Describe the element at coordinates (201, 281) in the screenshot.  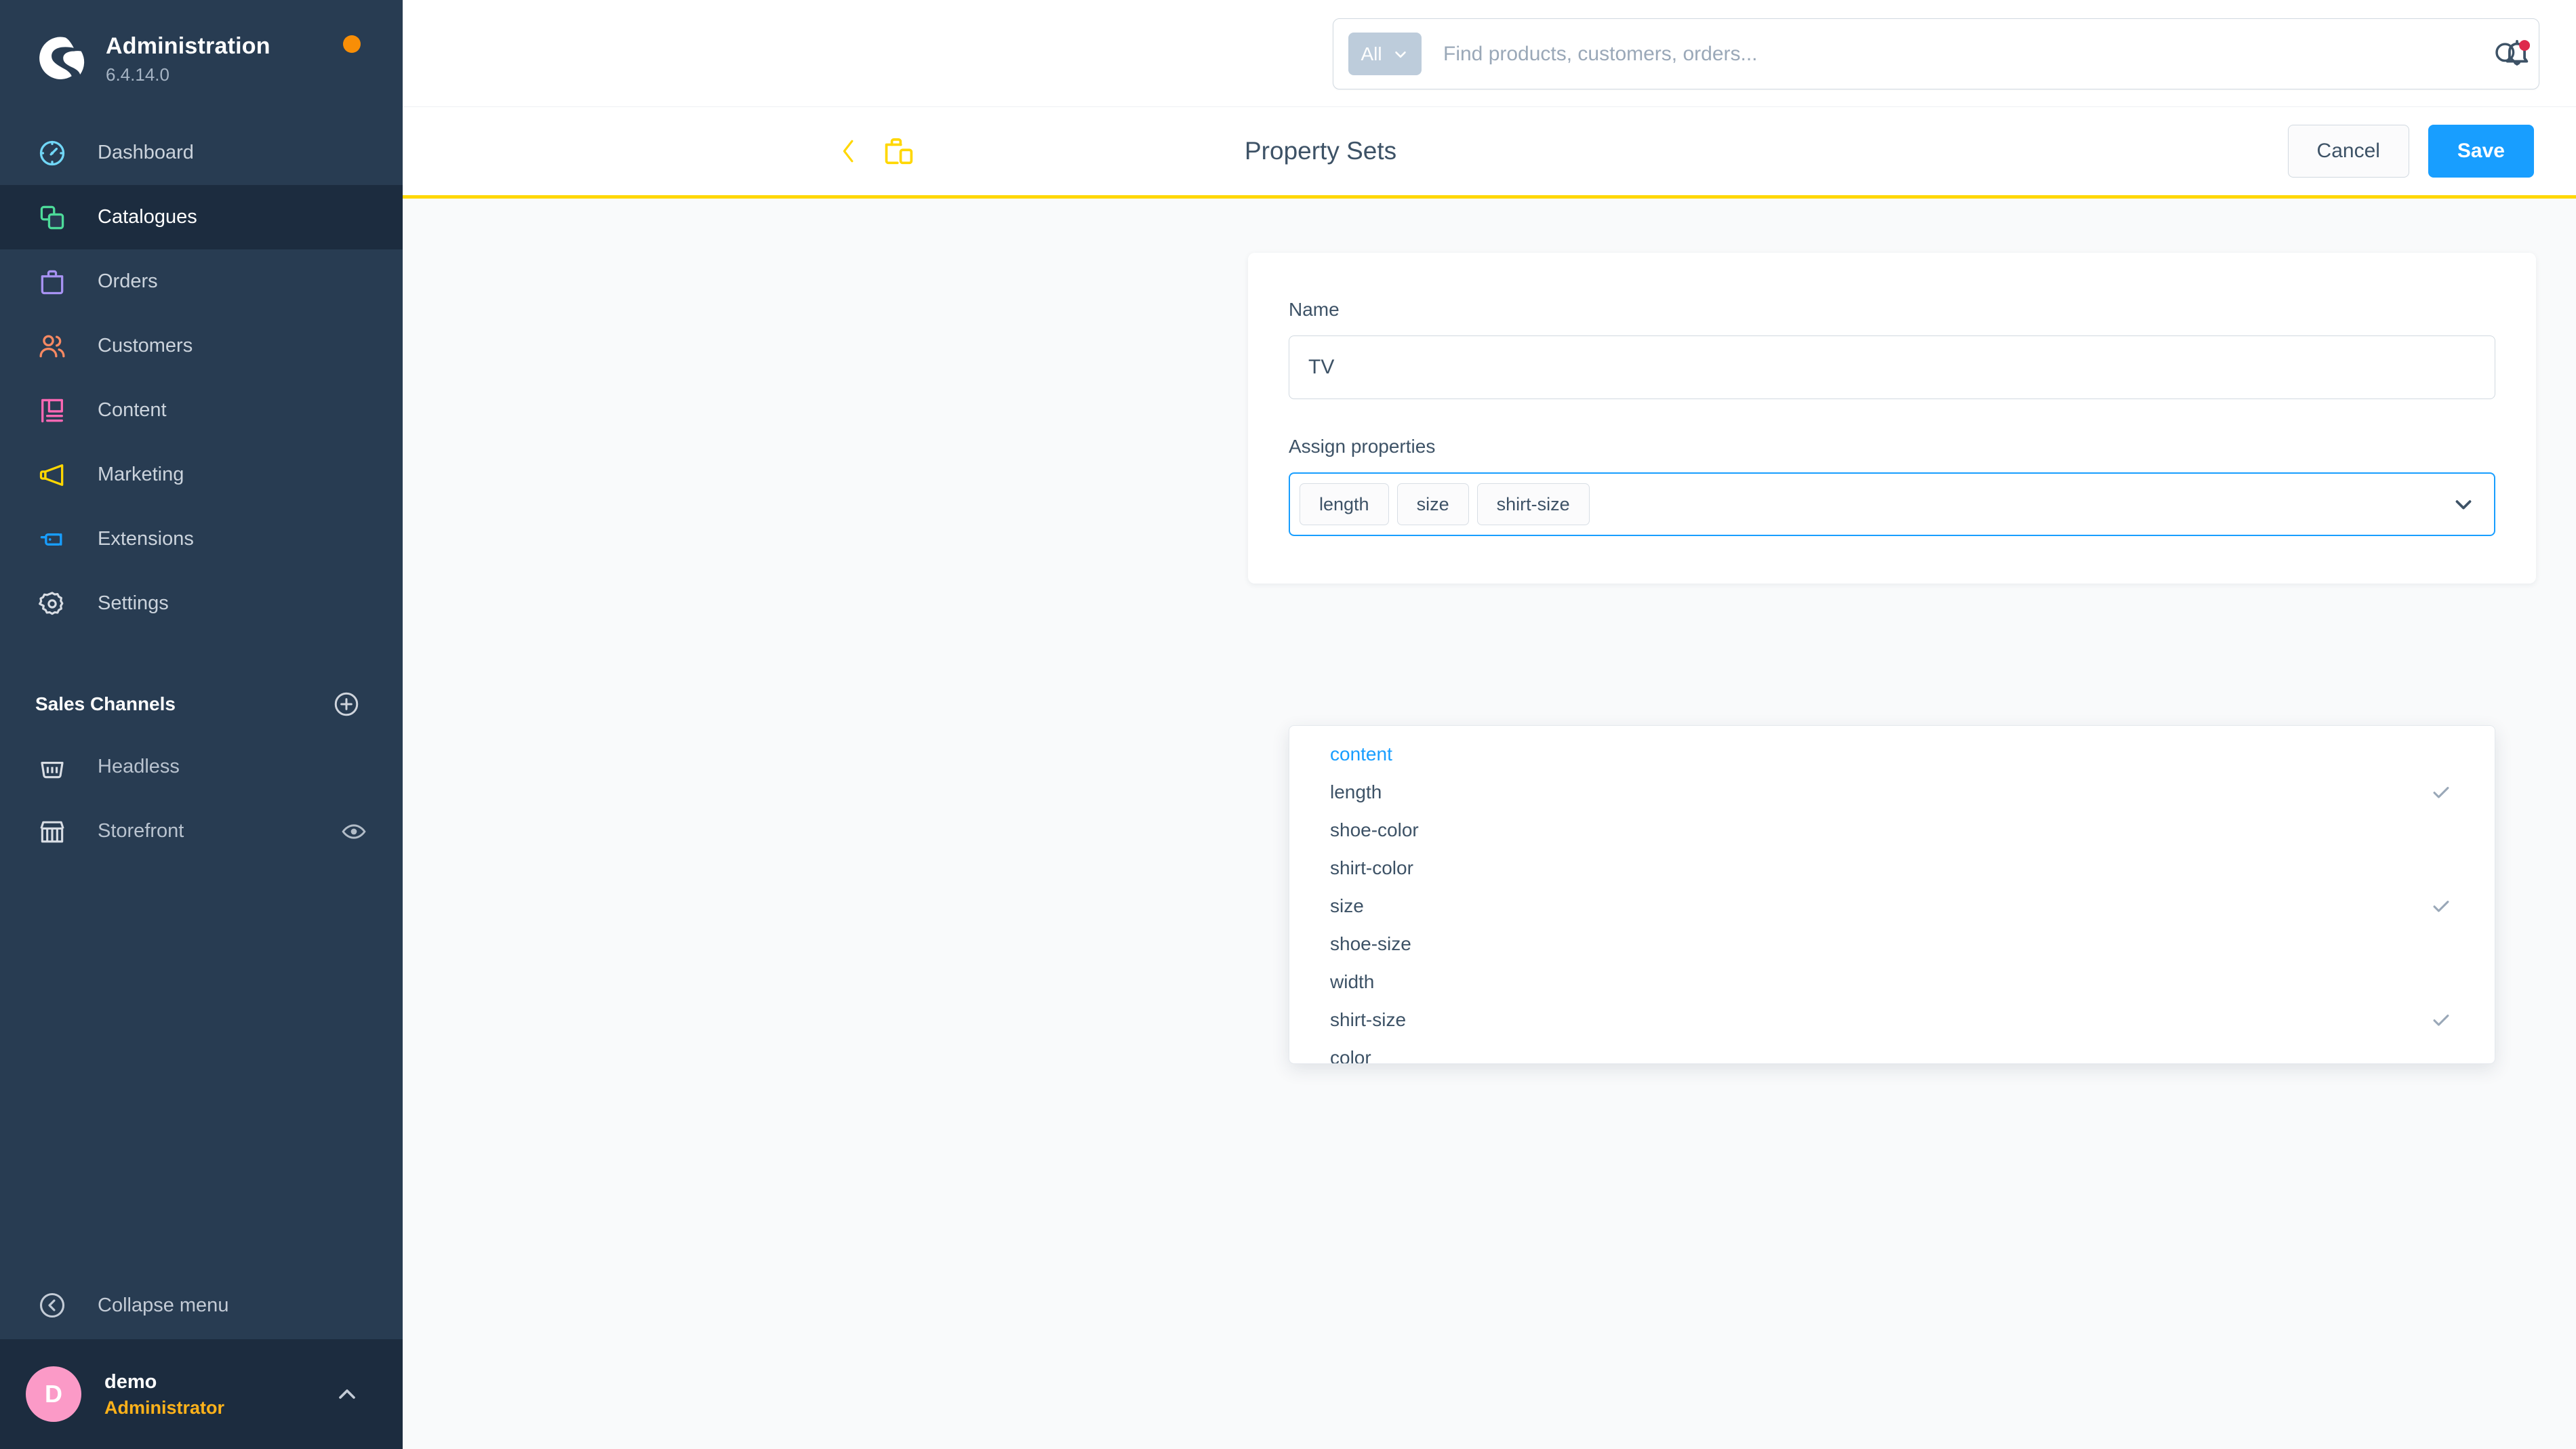
I see `sidebar-item-orders: Orders` at that location.